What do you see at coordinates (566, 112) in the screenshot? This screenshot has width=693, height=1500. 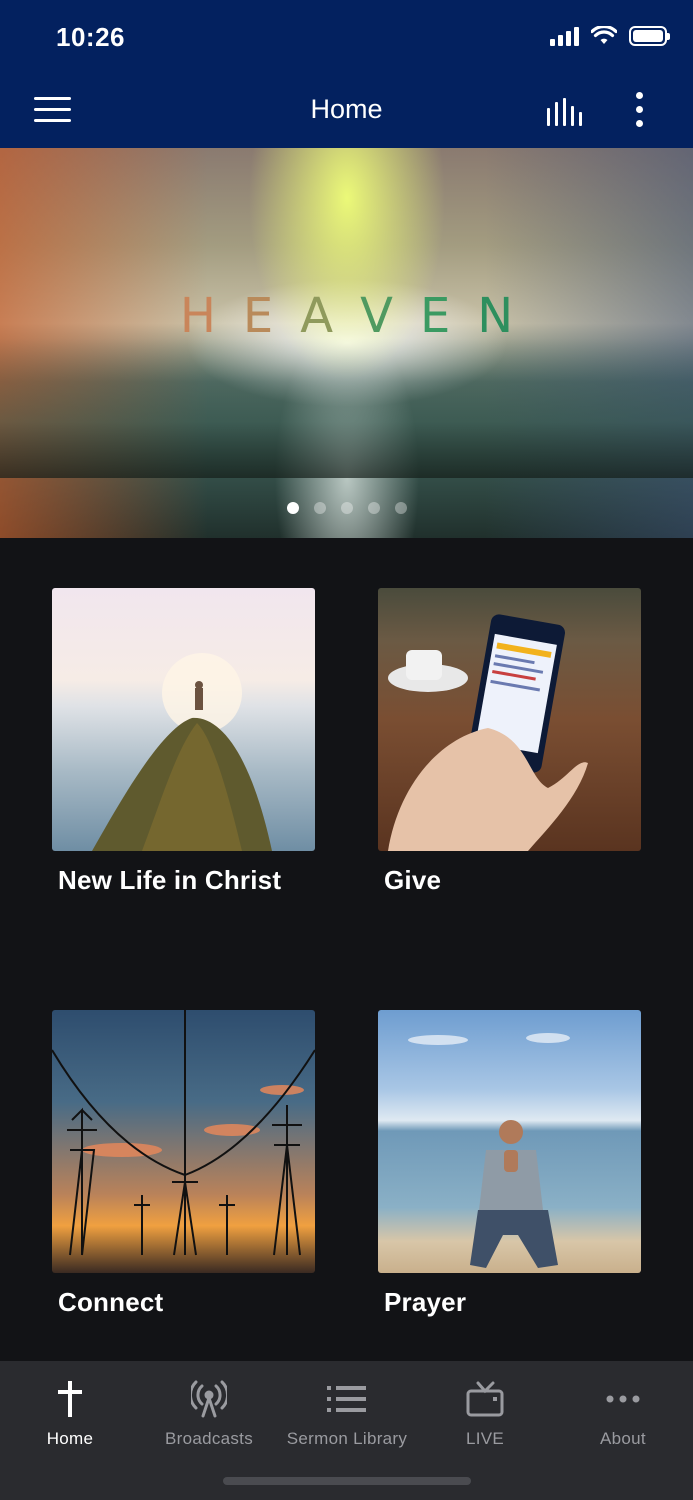 I see `audio-player-icon` at bounding box center [566, 112].